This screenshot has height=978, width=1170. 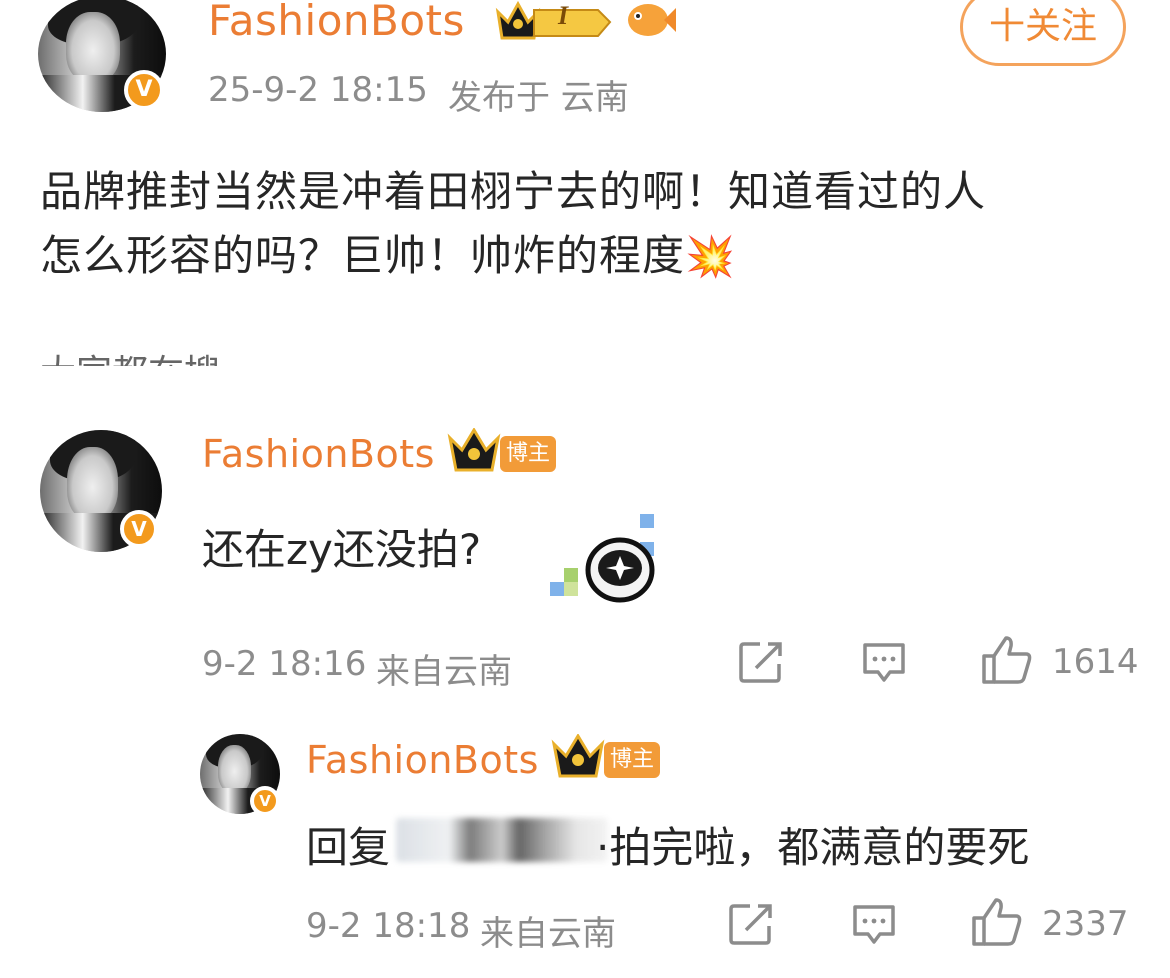 What do you see at coordinates (710, 257) in the screenshot?
I see `collision-emoji: 💥` at bounding box center [710, 257].